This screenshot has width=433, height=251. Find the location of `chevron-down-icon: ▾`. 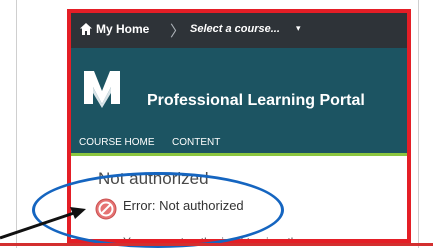

chevron-down-icon: ▾ is located at coordinates (298, 28).